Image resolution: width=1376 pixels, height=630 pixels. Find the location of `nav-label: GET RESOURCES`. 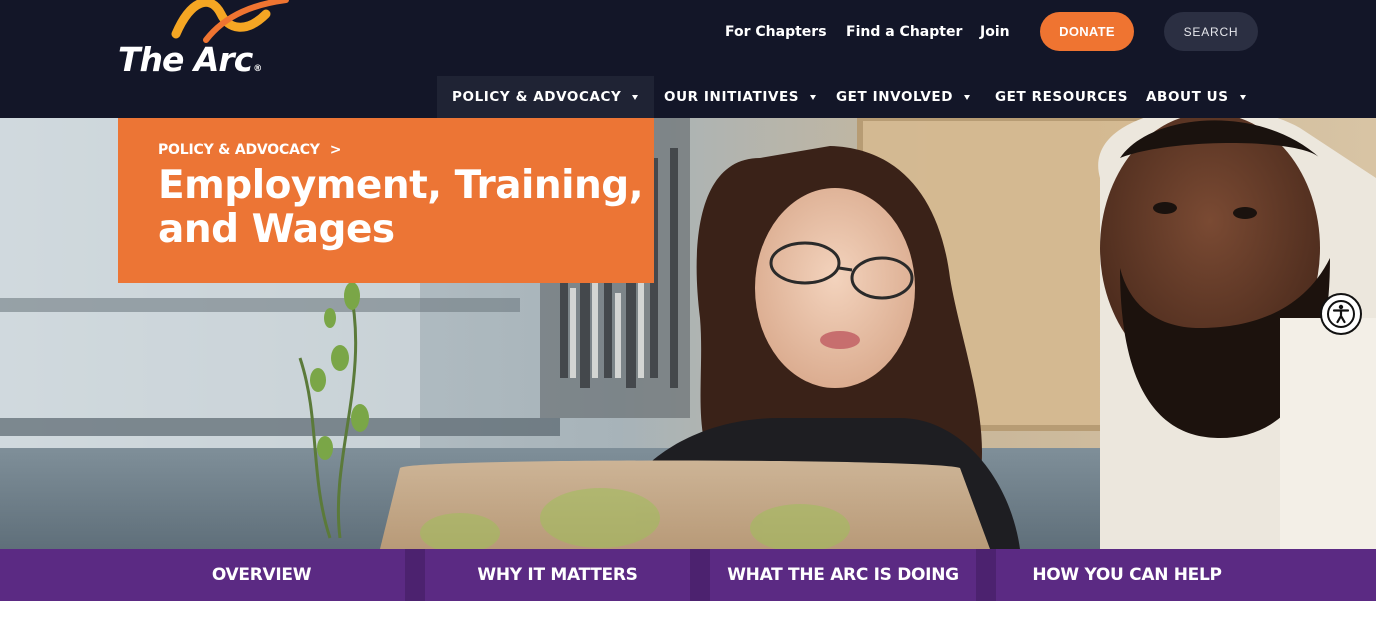

nav-label: GET RESOURCES is located at coordinates (1062, 97).